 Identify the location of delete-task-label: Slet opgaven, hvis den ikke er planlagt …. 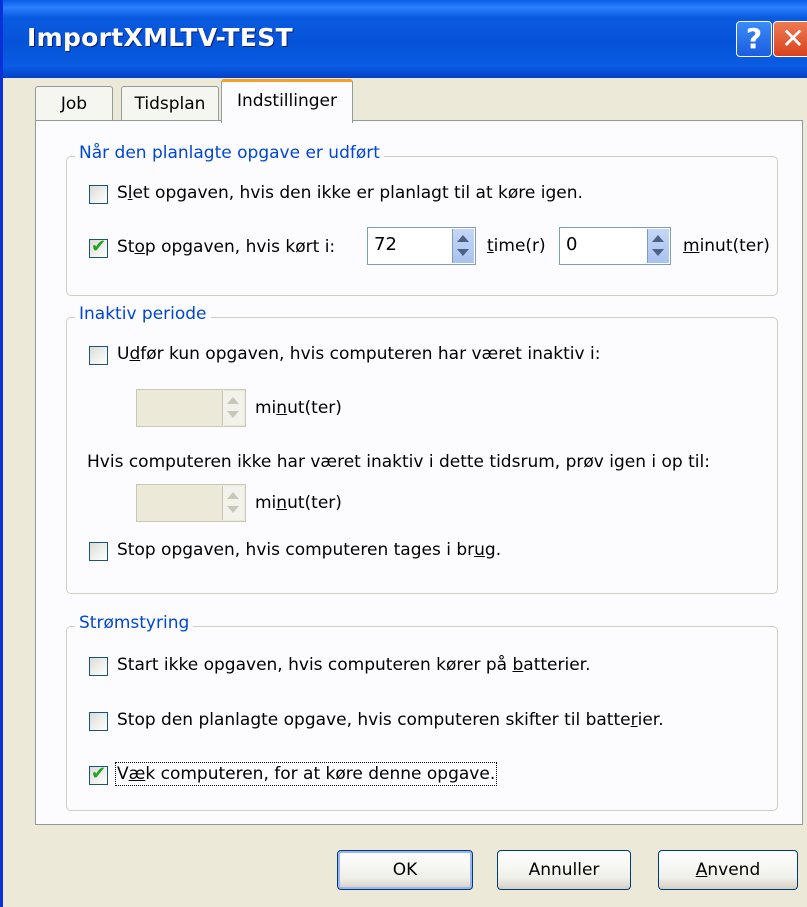
(350, 193).